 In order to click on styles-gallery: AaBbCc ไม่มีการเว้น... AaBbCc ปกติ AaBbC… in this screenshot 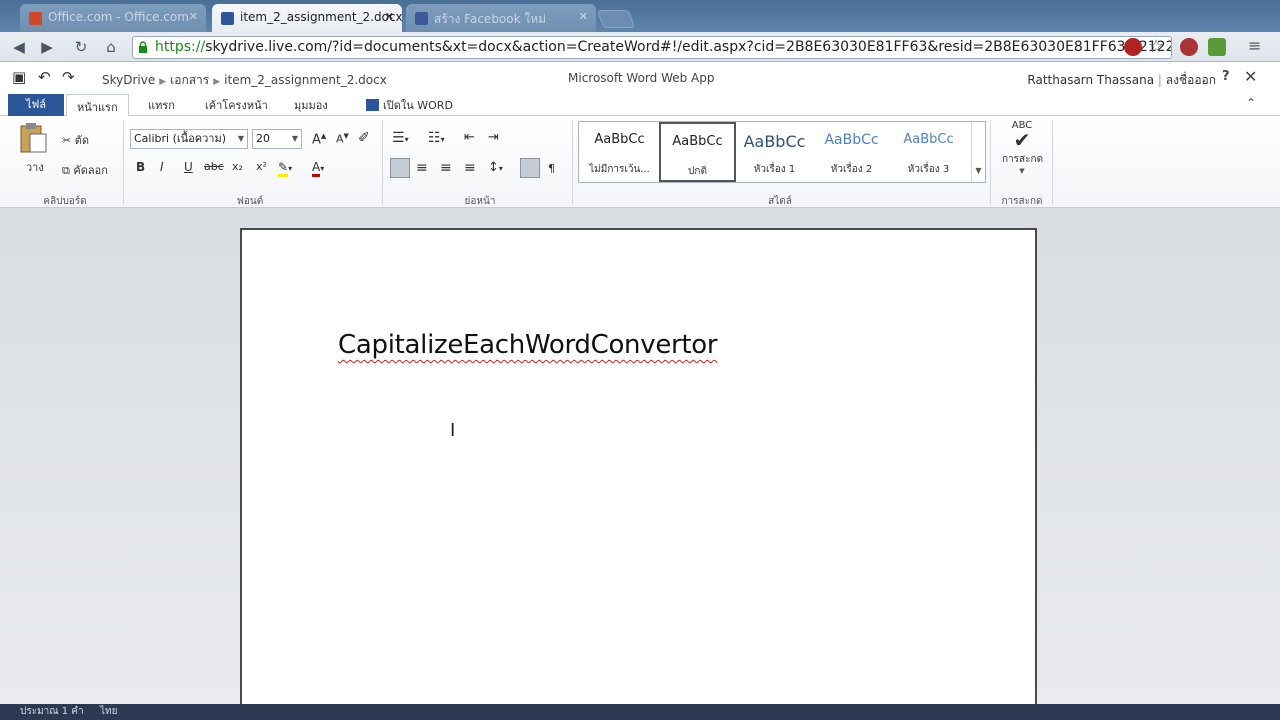, I will do `click(782, 152)`.